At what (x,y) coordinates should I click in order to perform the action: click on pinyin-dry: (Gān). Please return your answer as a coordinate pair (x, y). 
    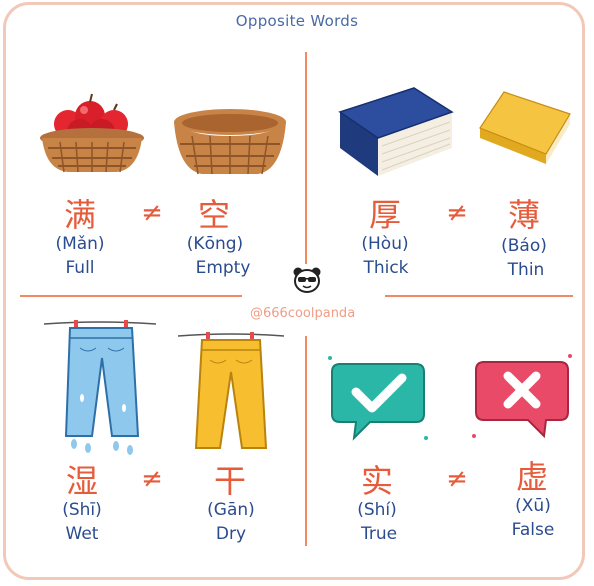
    Looking at the image, I should click on (231, 510).